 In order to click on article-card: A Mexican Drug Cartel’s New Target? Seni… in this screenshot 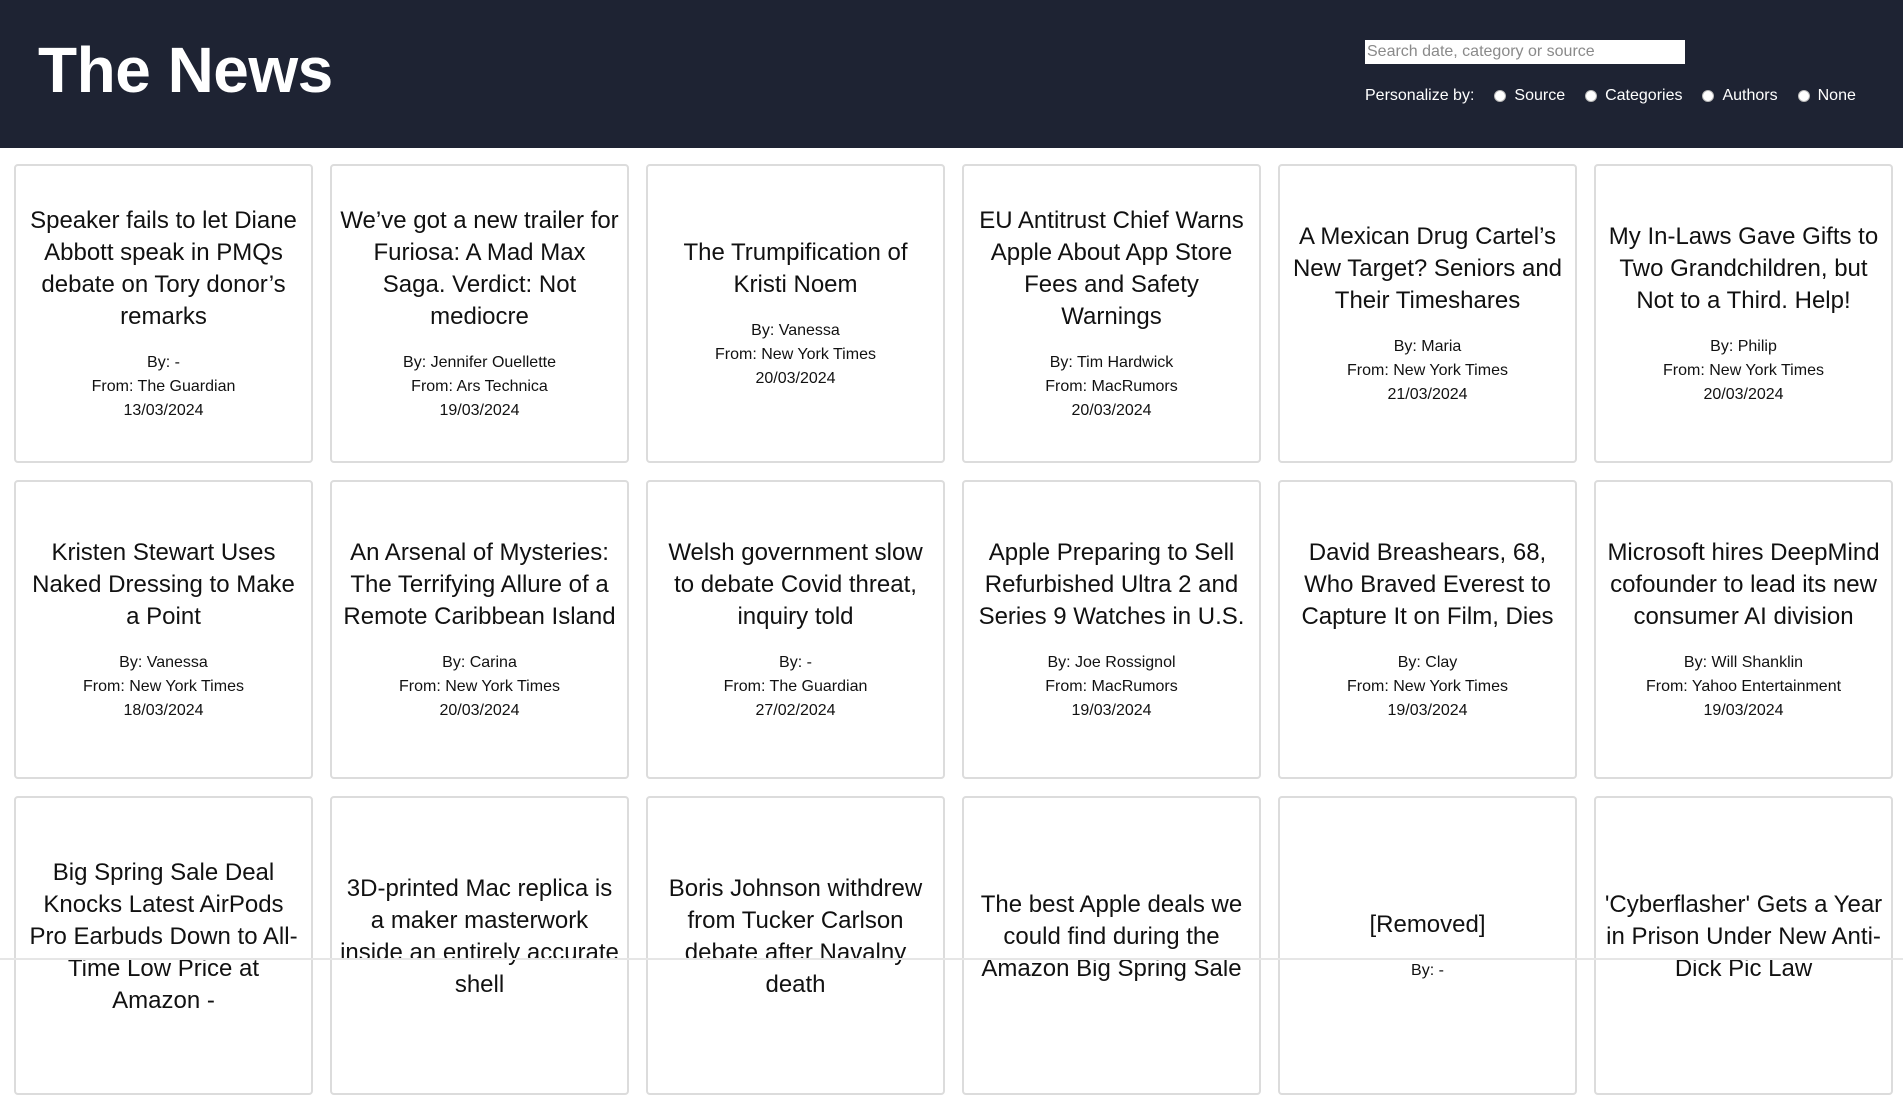, I will do `click(1427, 313)`.